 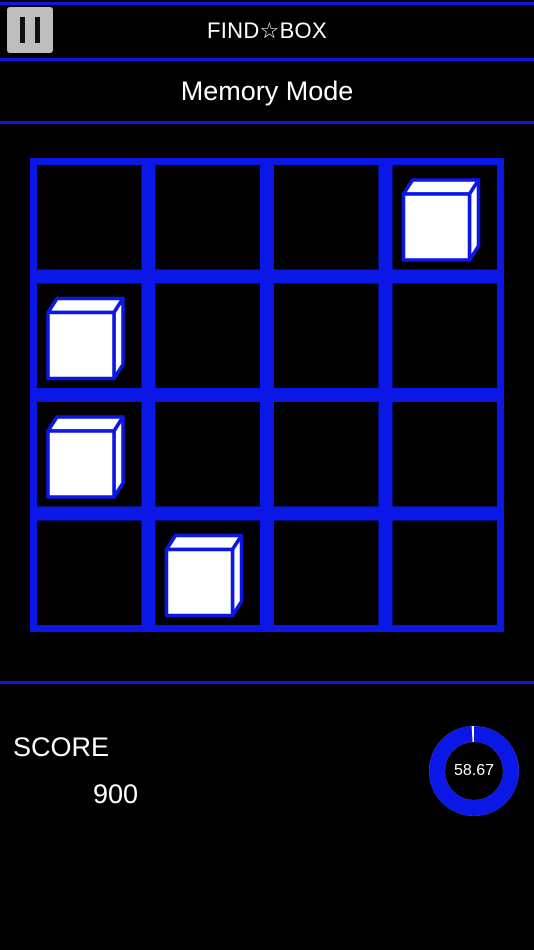 What do you see at coordinates (267, 59) in the screenshot?
I see `header-divider` at bounding box center [267, 59].